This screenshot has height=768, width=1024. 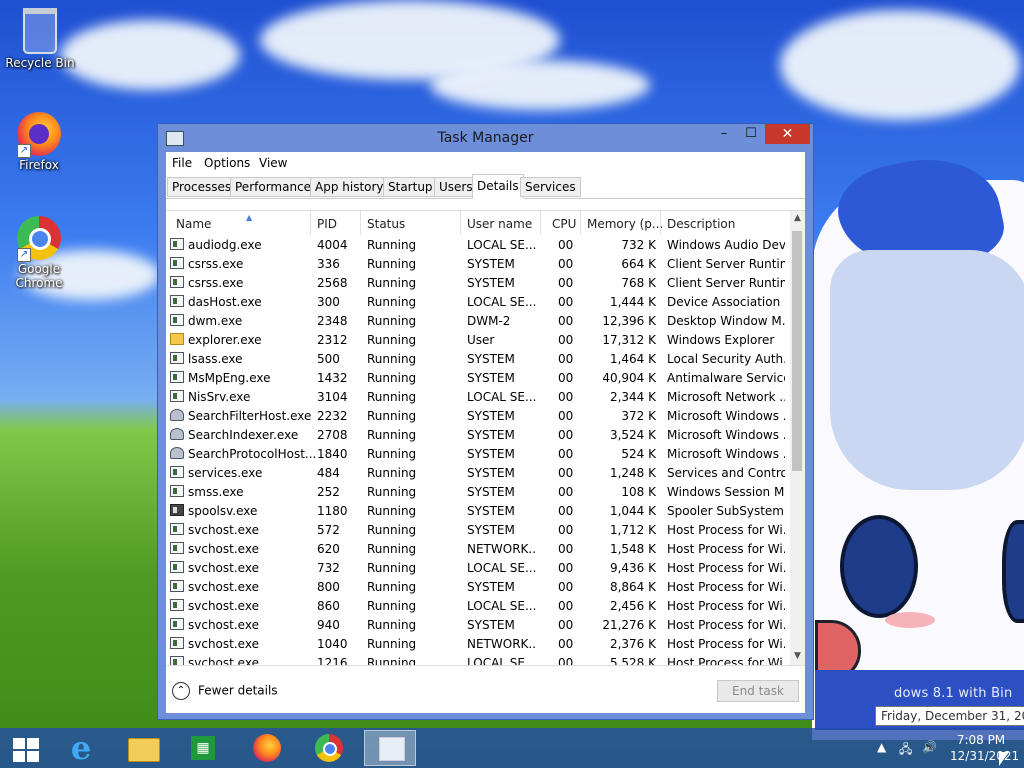 What do you see at coordinates (39, 276) in the screenshot?
I see `desktop-icon-label: Google Chrome` at bounding box center [39, 276].